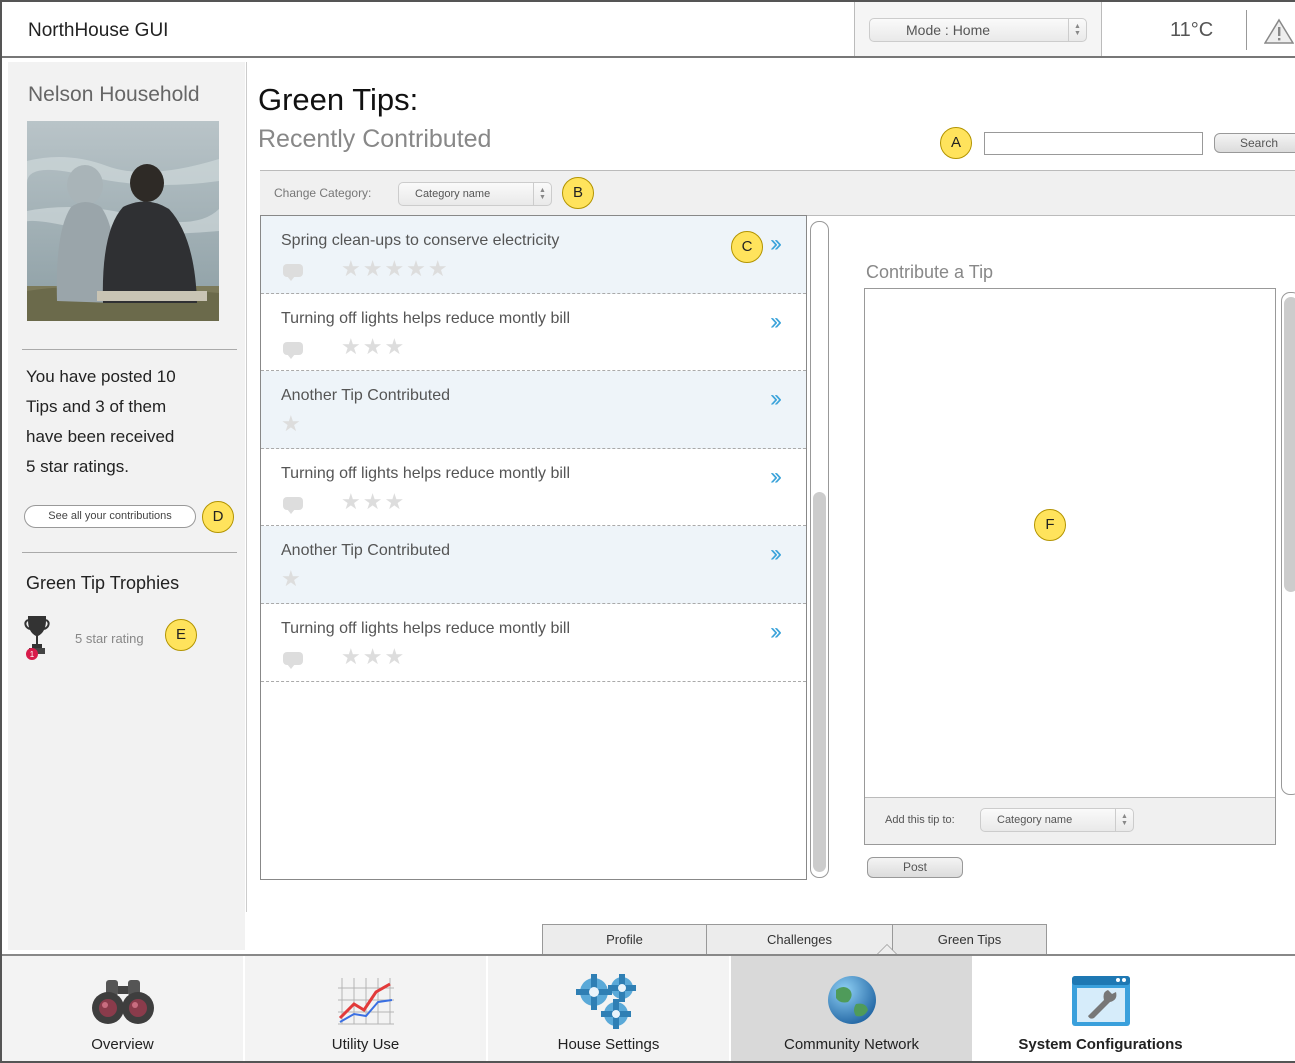  I want to click on temperature-readout: 11°C, so click(1192, 30).